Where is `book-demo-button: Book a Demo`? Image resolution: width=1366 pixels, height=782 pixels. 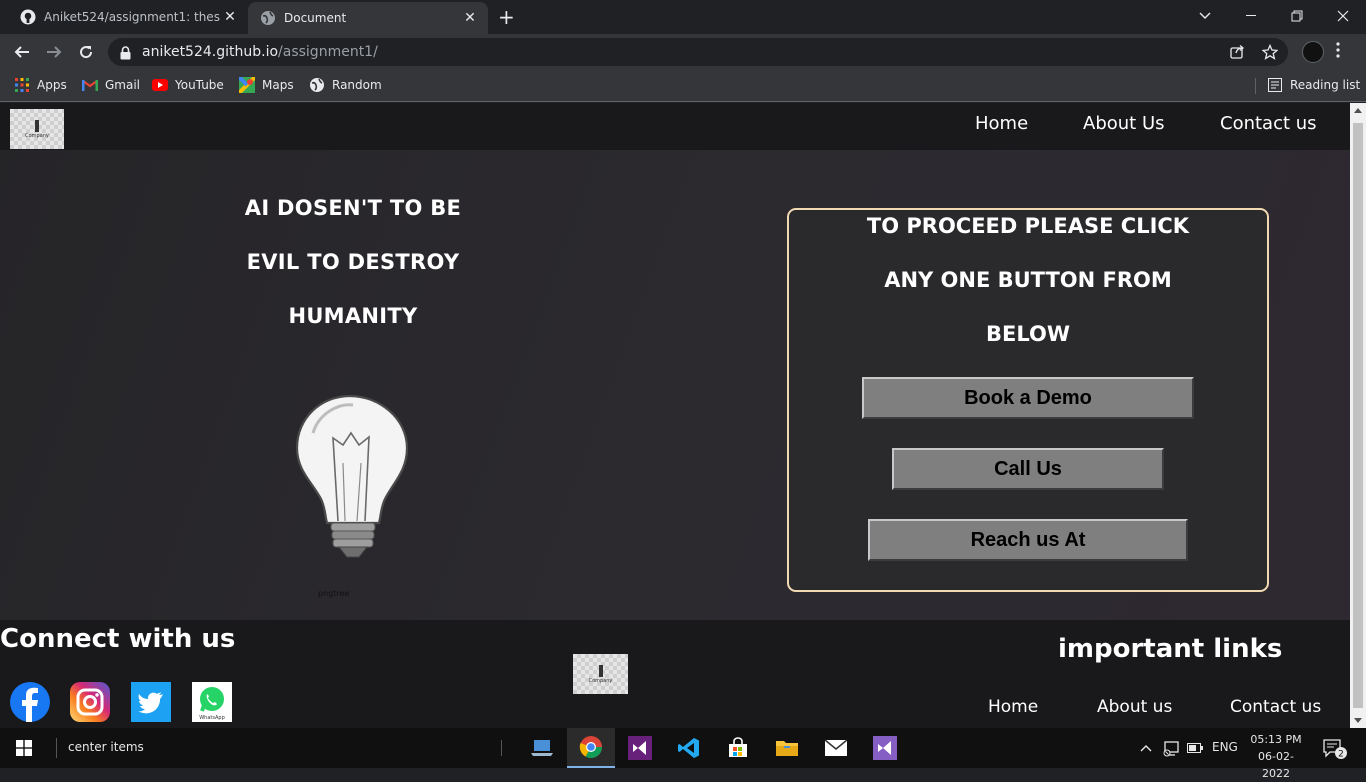 book-demo-button: Book a Demo is located at coordinates (1028, 398).